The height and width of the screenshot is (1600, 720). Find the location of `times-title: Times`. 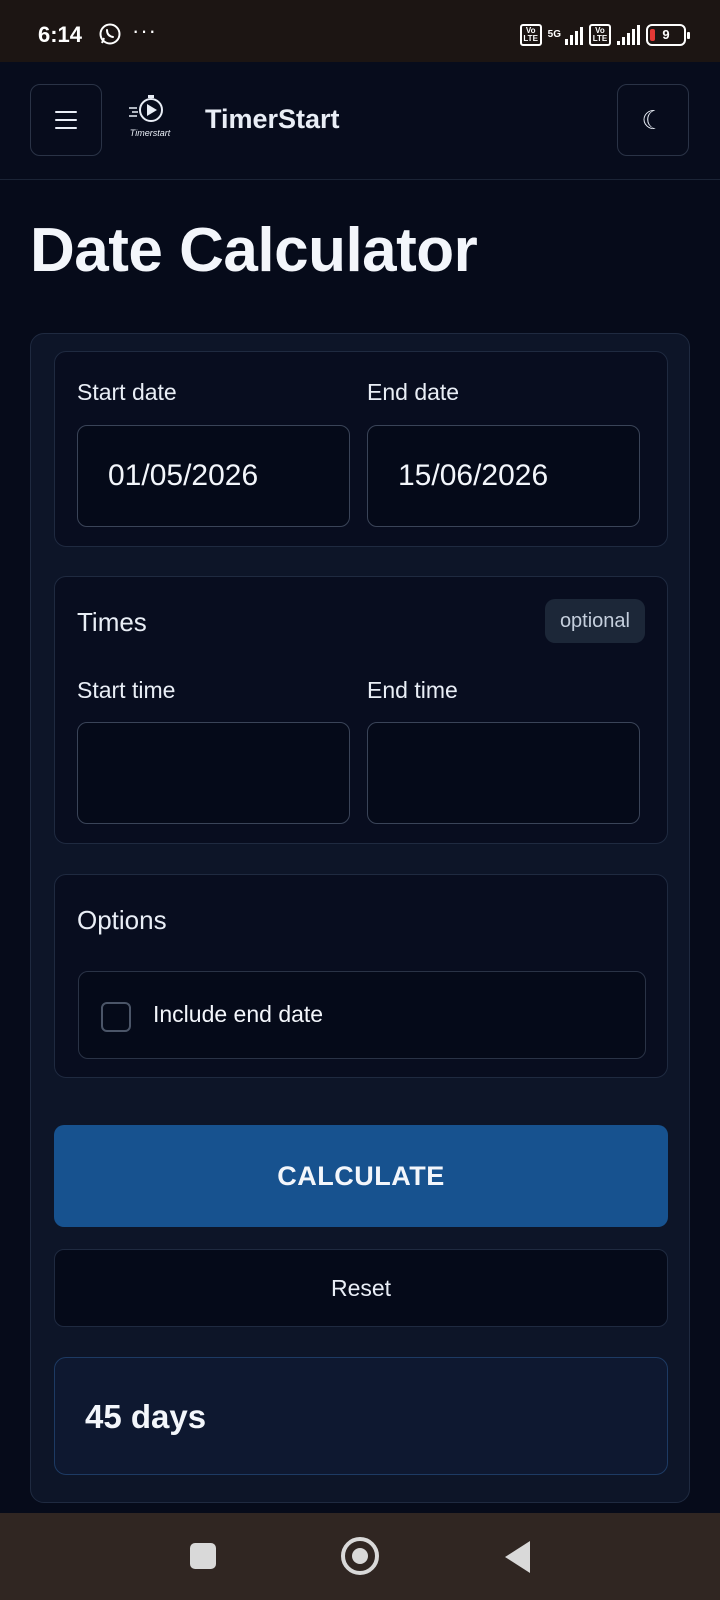

times-title: Times is located at coordinates (112, 622).